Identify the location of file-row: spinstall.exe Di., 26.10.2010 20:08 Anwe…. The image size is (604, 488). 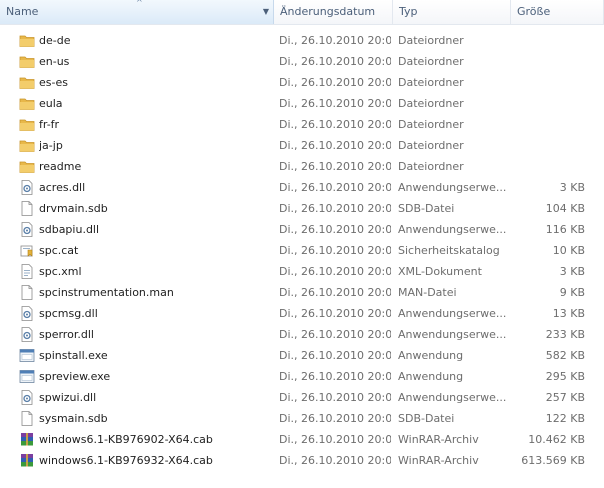
(302, 355).